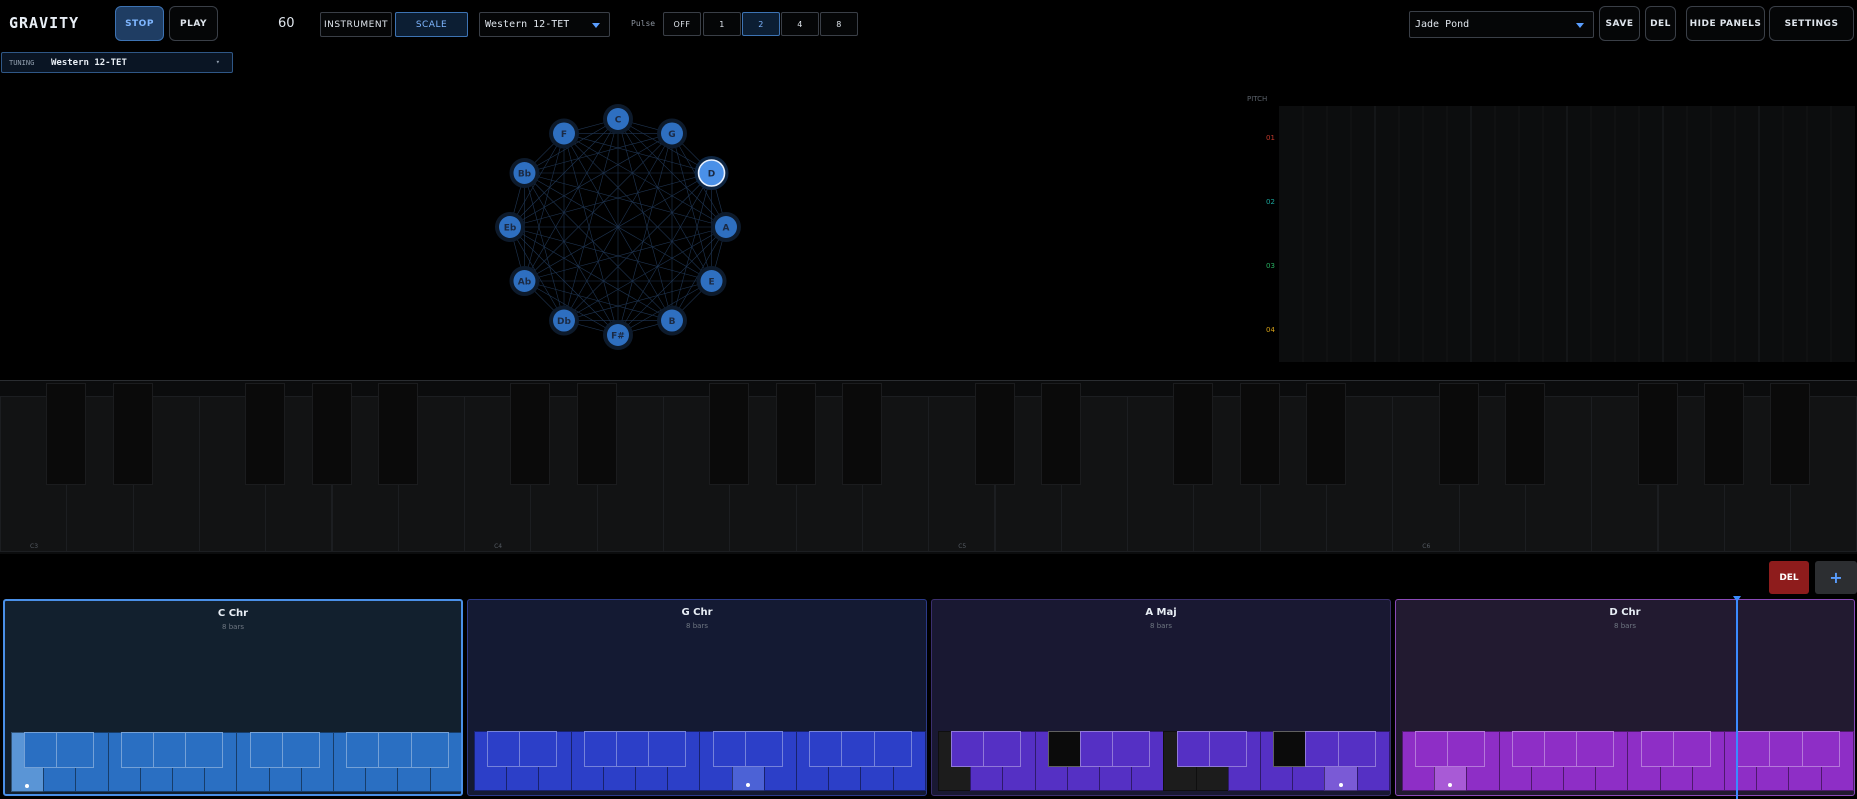  What do you see at coordinates (1811, 23) in the screenshot?
I see `settings-button: SETTINGS` at bounding box center [1811, 23].